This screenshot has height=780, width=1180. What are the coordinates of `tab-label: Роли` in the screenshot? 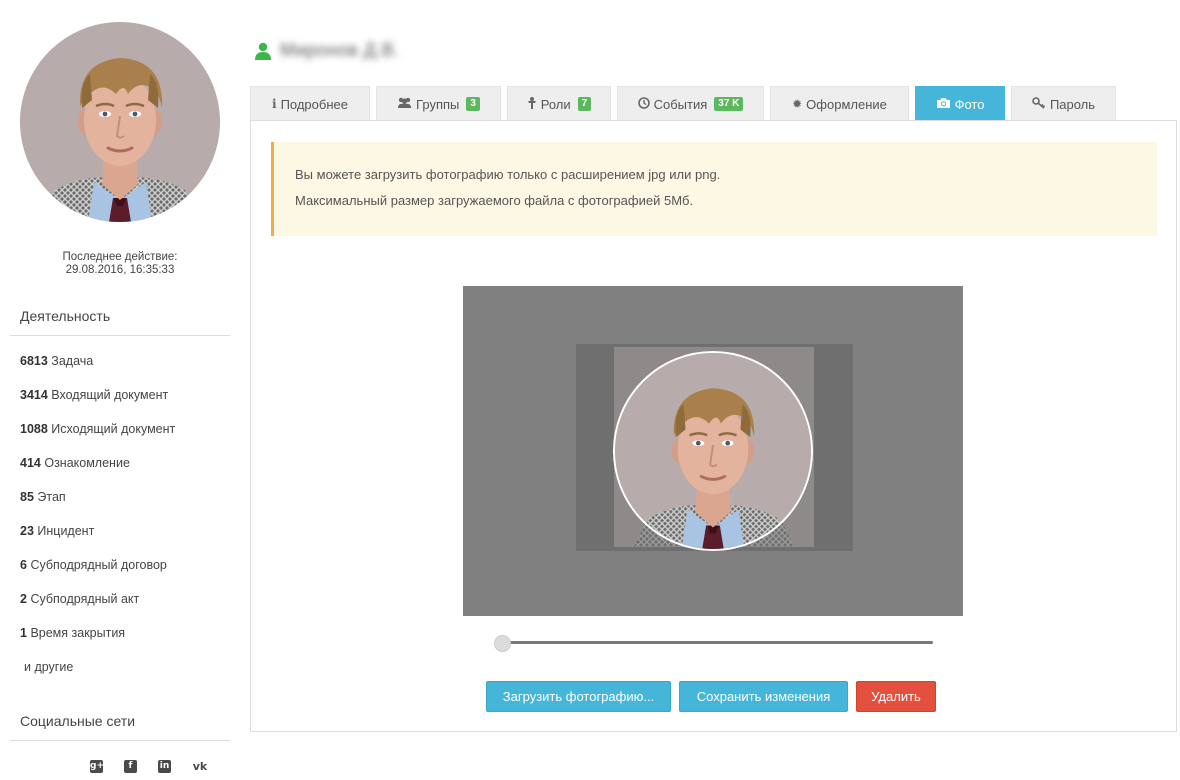 It's located at (555, 104).